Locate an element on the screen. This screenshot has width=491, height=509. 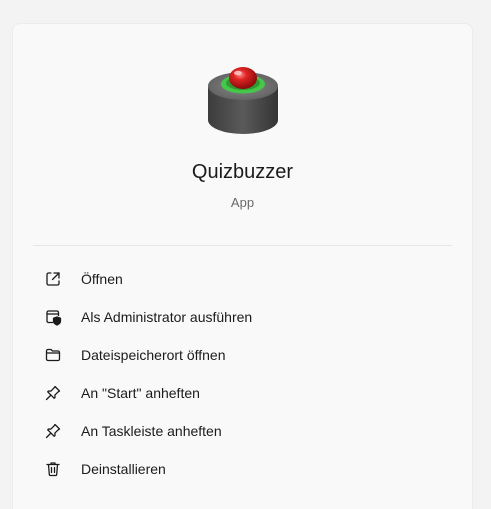
menu-item-uninstall: Deinstallieren is located at coordinates (242, 469).